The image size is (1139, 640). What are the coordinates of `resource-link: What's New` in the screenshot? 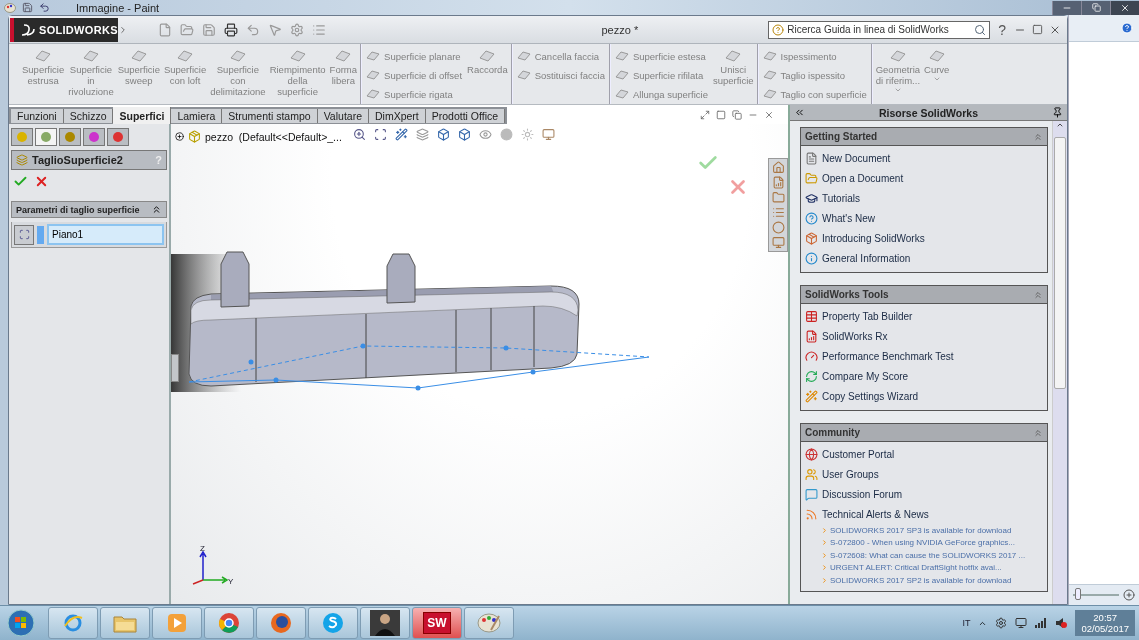 It's located at (924, 218).